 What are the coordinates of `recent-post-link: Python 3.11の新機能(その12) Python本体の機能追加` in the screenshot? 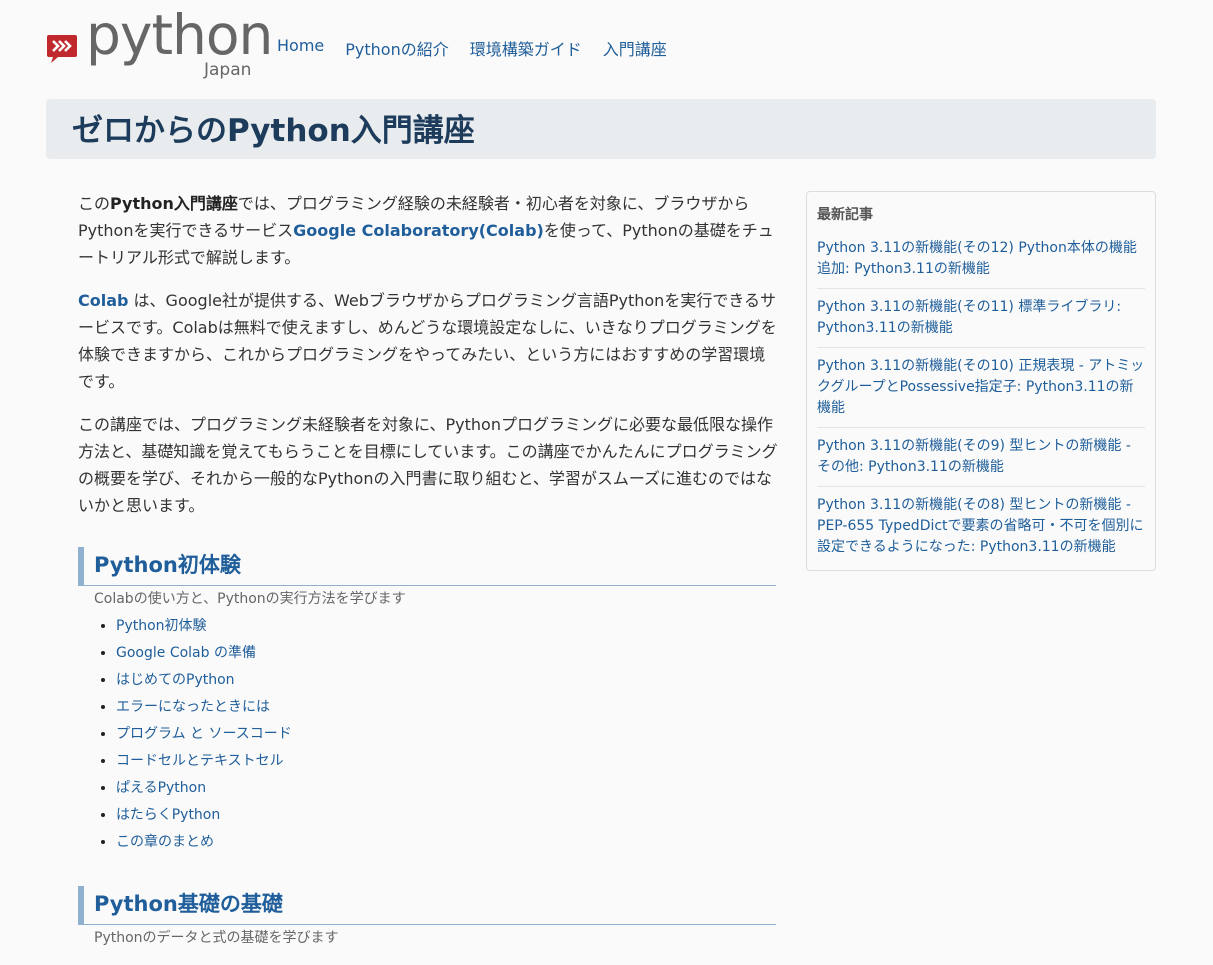 It's located at (977, 258).